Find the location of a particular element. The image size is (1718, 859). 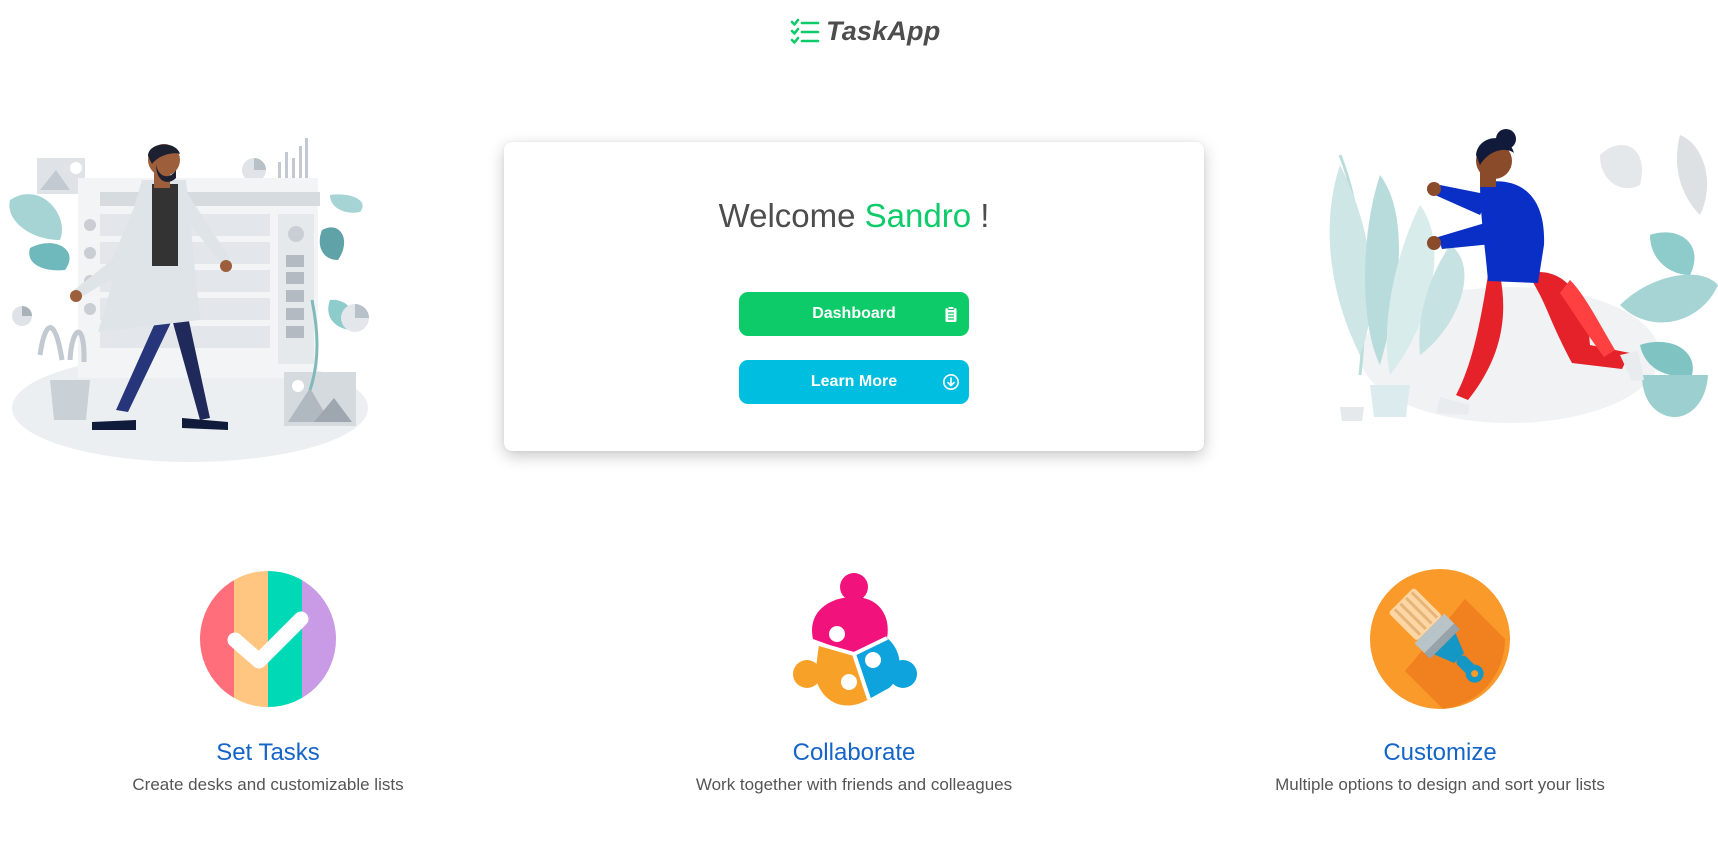

dashboard-button-label: Dashboard is located at coordinates (854, 313).